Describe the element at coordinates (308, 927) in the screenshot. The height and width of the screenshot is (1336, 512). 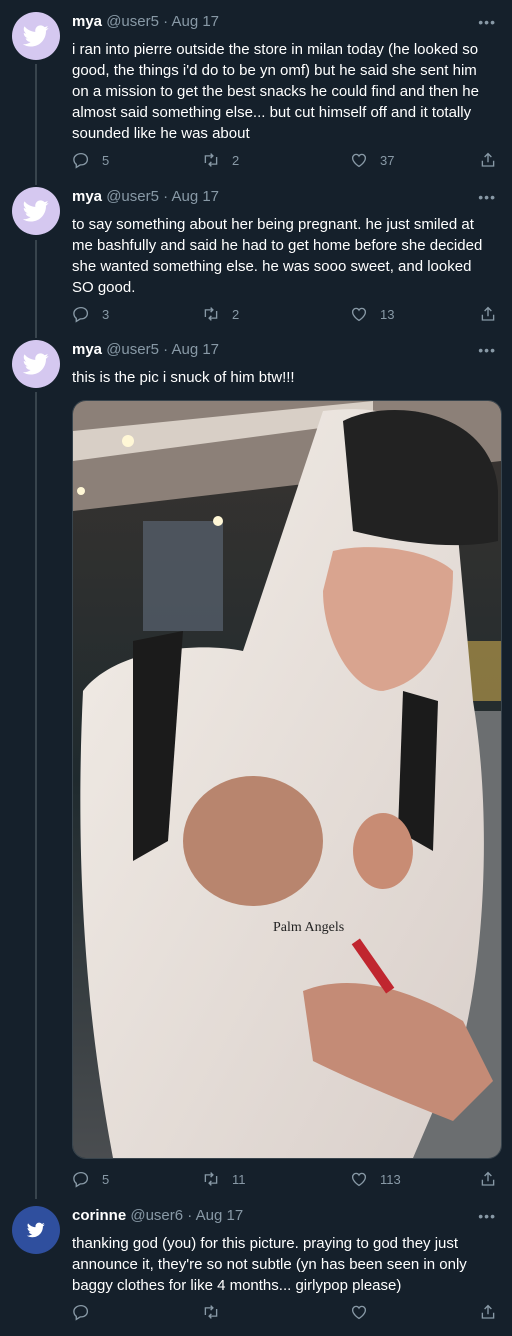
I see `photo-shirt-text: Palm Angels` at that location.